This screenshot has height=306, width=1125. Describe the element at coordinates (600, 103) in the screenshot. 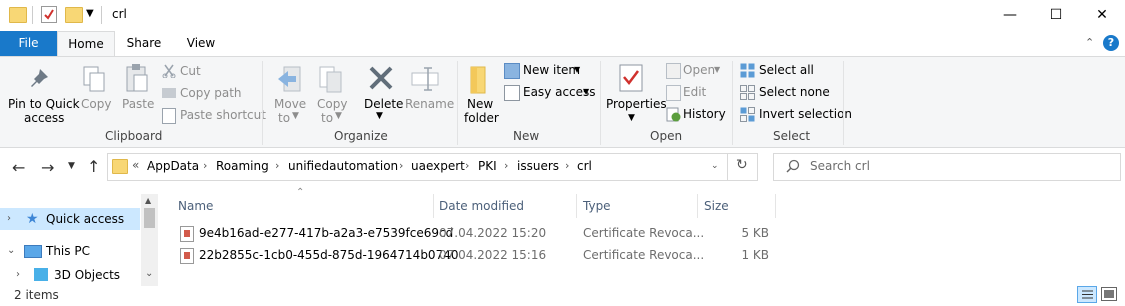

I see `group-separator` at that location.